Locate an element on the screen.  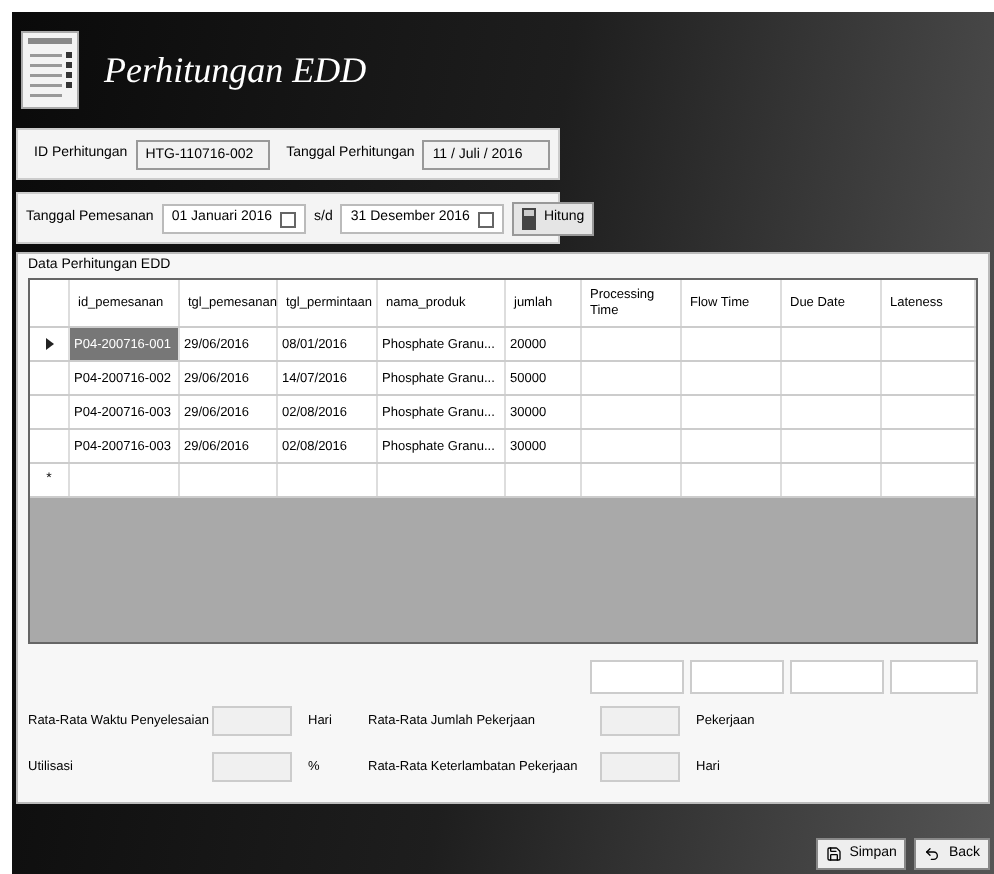
window-title: Perhitungan EDD is located at coordinates (235, 70).